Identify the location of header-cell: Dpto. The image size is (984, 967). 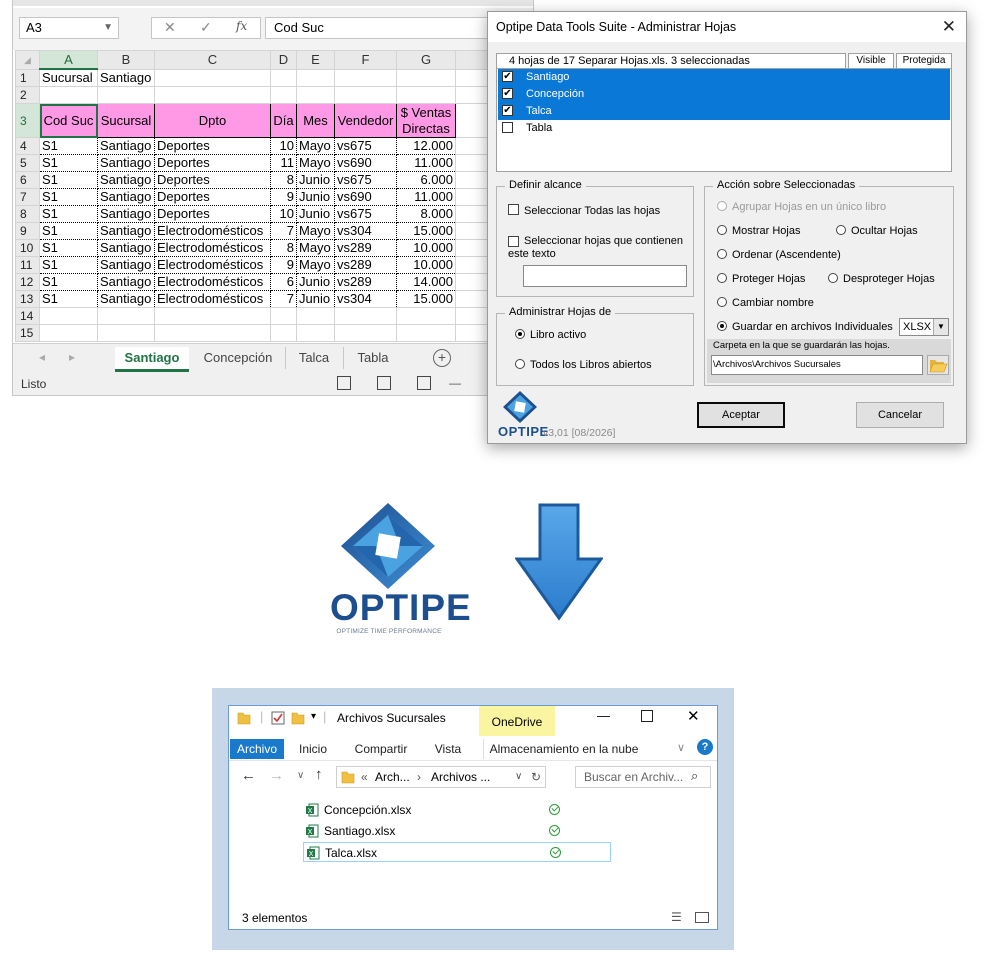
(212, 120).